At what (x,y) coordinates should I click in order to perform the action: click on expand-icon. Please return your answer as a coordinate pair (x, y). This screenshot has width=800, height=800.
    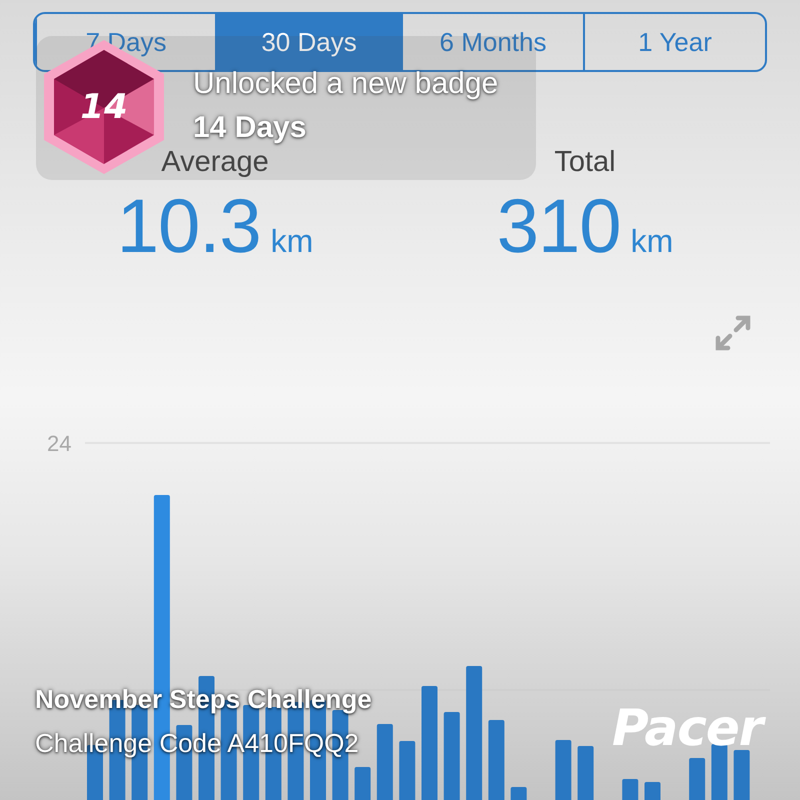
    Looking at the image, I should click on (733, 333).